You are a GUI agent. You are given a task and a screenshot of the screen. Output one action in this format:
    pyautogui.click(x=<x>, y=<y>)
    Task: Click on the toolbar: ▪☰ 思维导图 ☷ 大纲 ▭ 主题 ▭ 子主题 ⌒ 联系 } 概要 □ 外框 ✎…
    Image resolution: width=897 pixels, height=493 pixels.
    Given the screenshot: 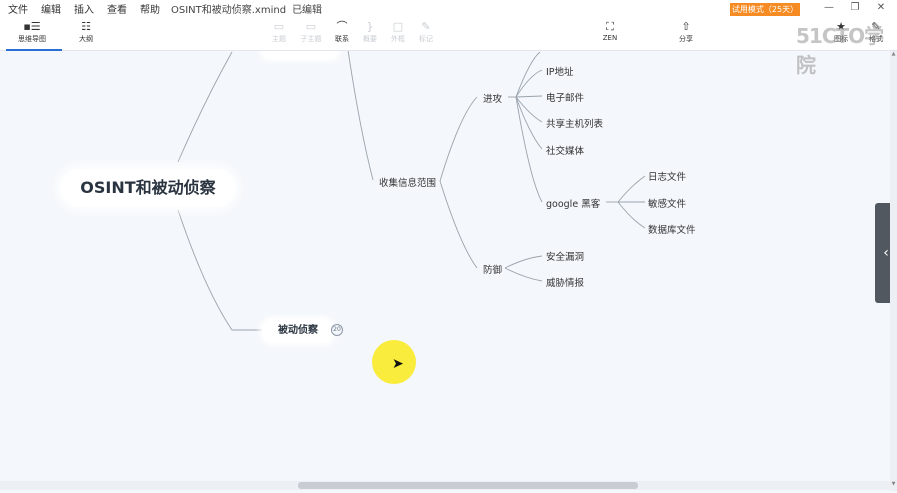 What is the action you would take?
    pyautogui.click(x=448, y=34)
    